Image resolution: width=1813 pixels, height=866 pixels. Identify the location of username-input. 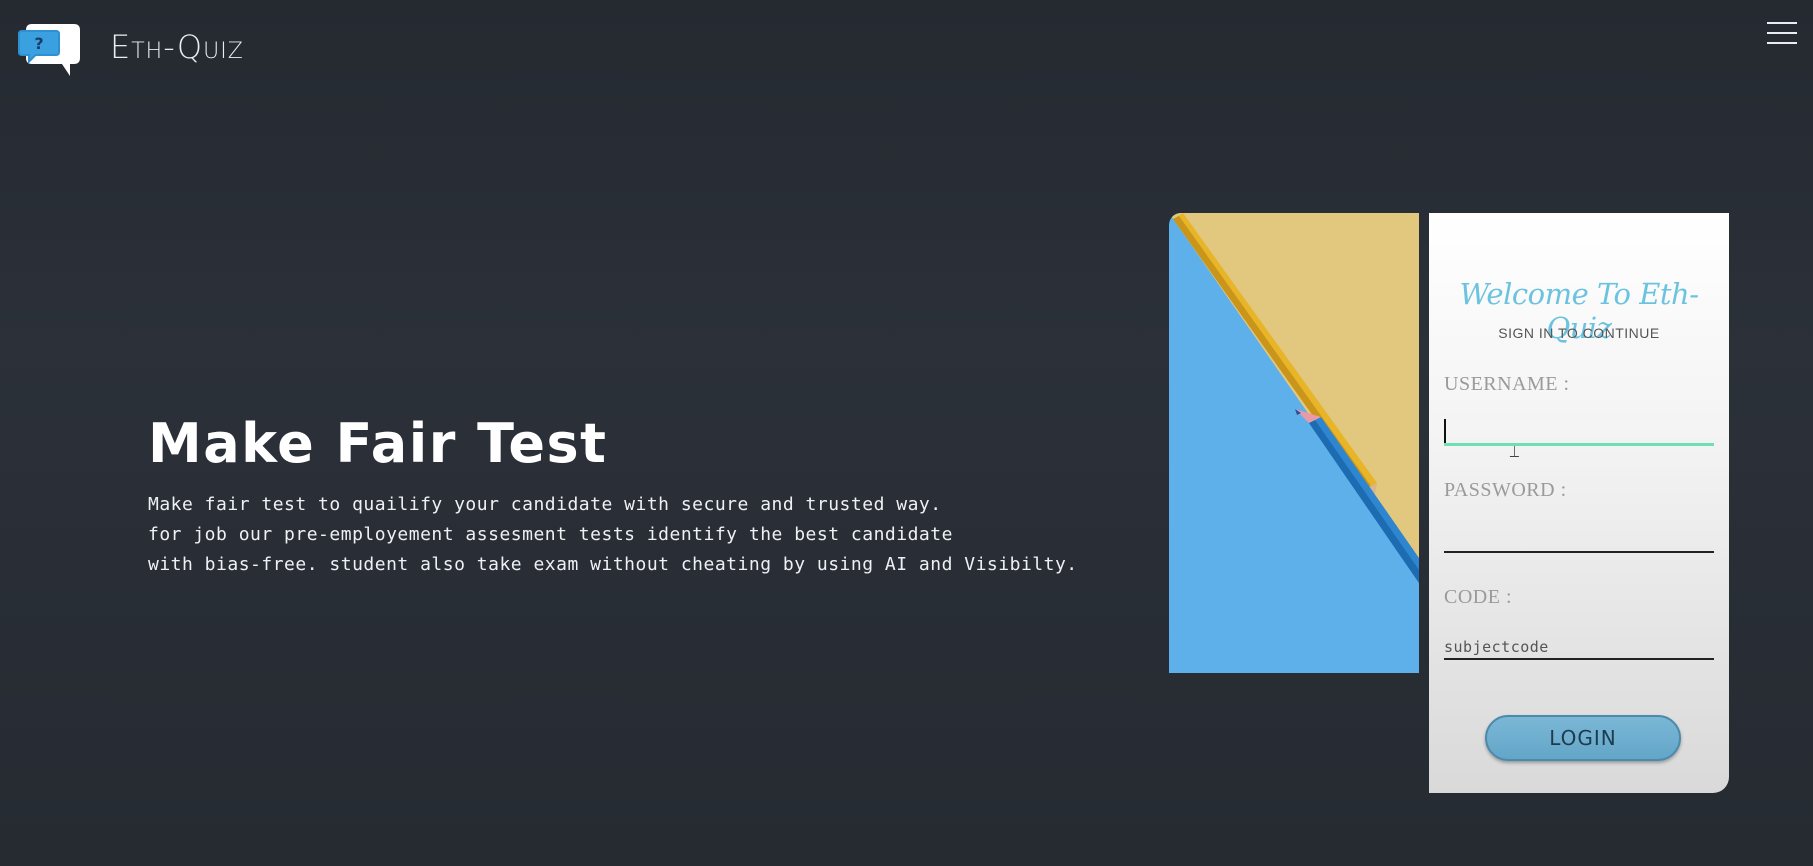
(1579, 429).